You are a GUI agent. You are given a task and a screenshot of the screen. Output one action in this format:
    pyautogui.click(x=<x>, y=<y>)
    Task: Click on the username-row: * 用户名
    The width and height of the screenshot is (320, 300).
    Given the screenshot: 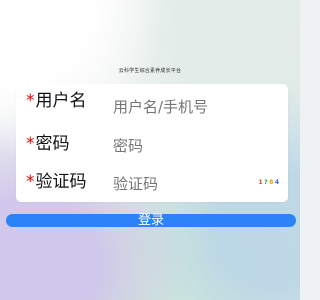 What is the action you would take?
    pyautogui.click(x=152, y=104)
    